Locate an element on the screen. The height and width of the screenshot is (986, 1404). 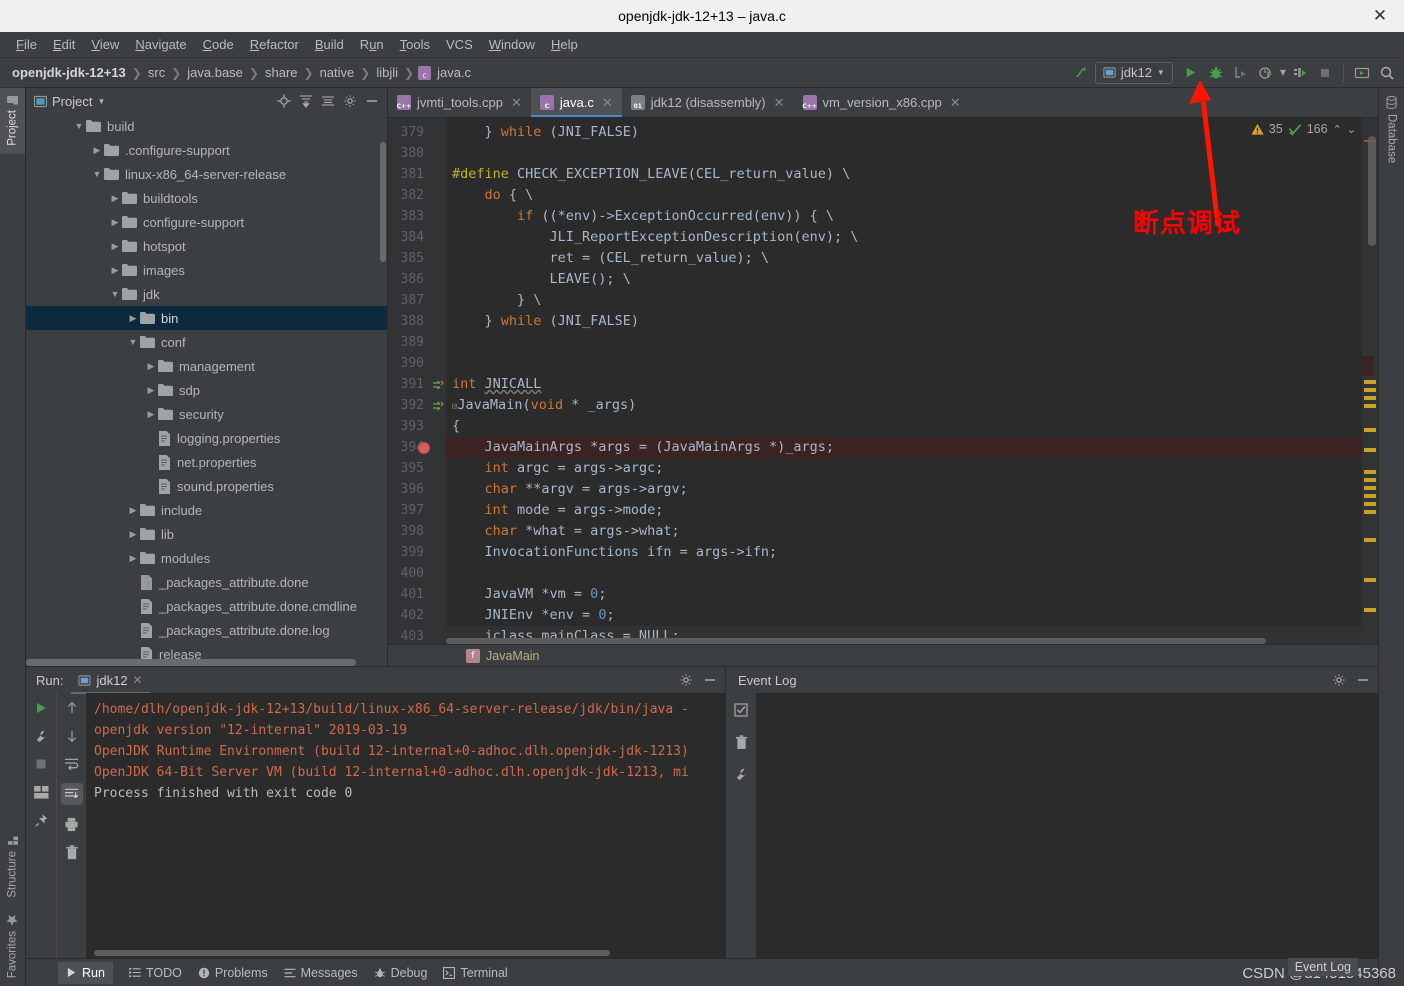
gutter-line: 396 is located at coordinates (417, 489).